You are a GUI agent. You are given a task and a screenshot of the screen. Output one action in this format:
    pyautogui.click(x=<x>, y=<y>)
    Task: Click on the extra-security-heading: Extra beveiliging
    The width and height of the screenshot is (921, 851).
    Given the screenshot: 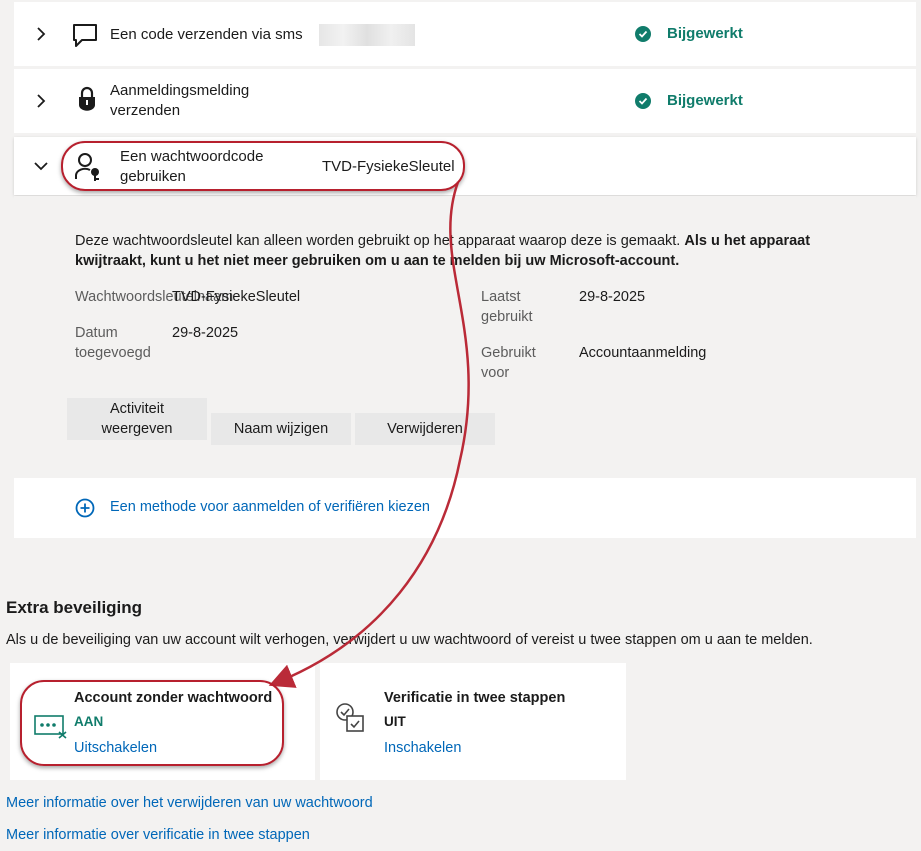 What is the action you would take?
    pyautogui.click(x=74, y=607)
    